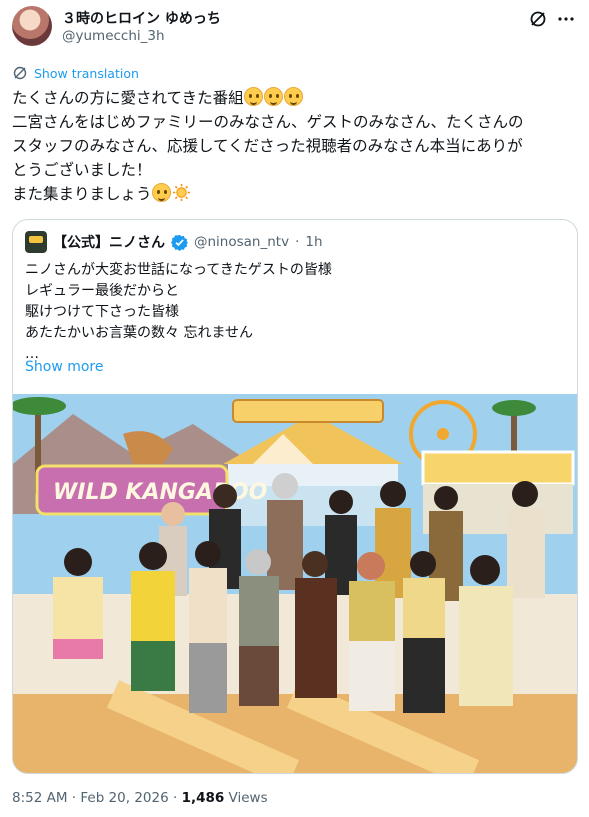  Describe the element at coordinates (566, 19) in the screenshot. I see `more-icon` at that location.